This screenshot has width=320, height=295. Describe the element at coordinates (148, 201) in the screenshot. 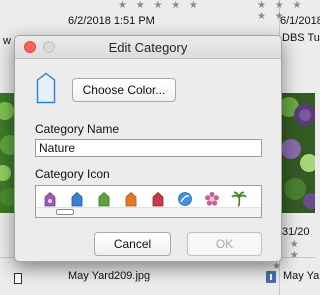

I see `category-icon-picker` at that location.